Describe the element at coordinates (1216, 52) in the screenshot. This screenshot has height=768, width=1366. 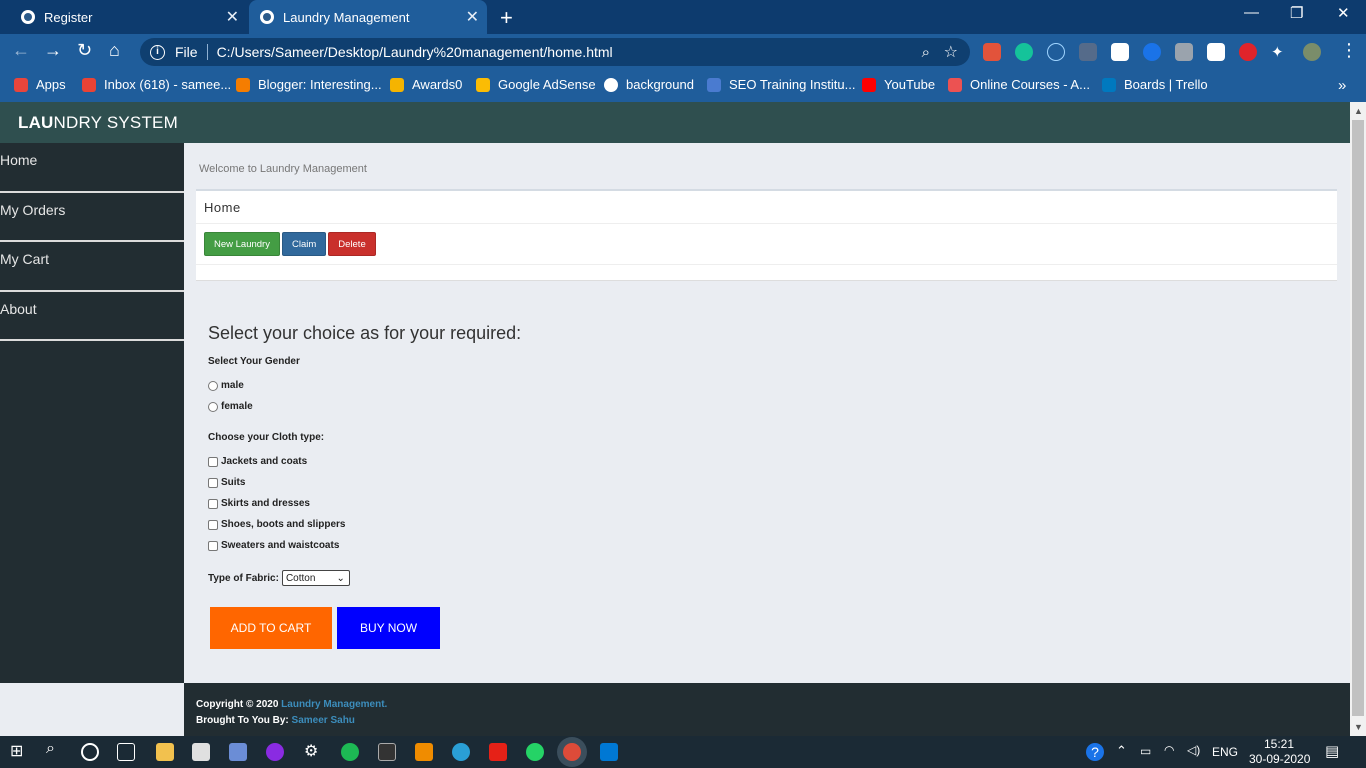
I see `w-extension-icon` at that location.